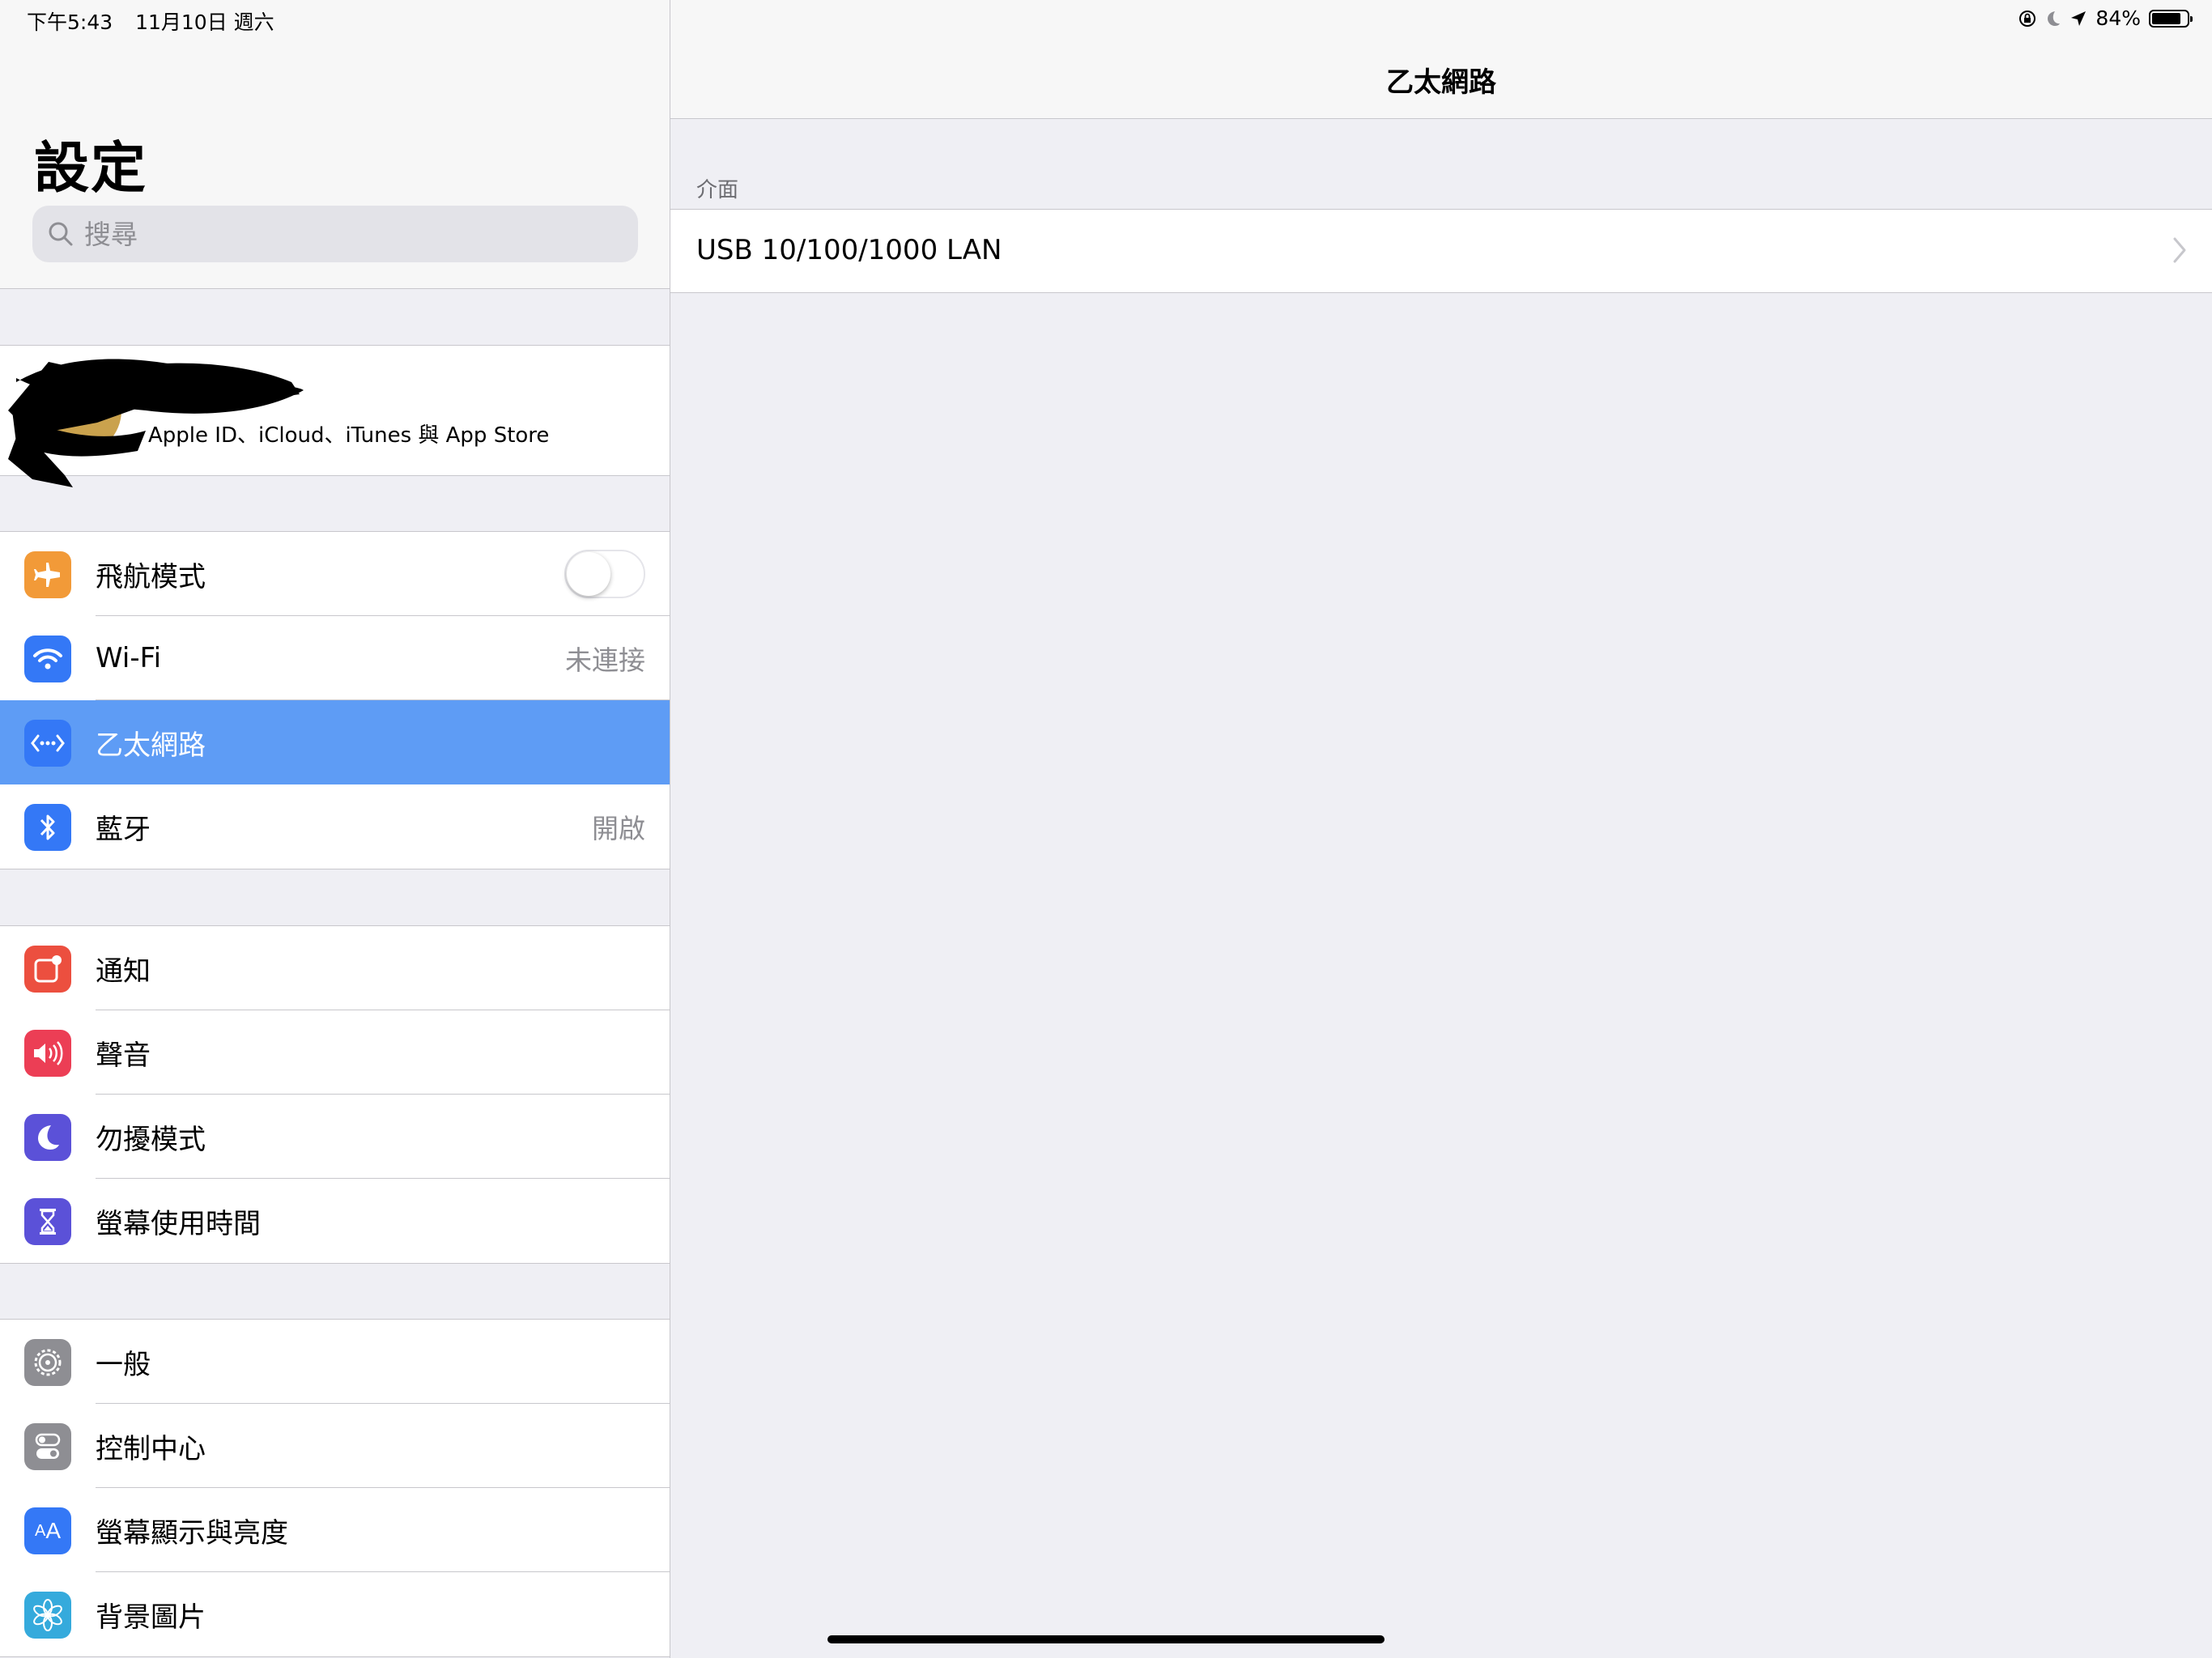 The width and height of the screenshot is (2212, 1658). What do you see at coordinates (718, 190) in the screenshot?
I see `section-header: 介面` at bounding box center [718, 190].